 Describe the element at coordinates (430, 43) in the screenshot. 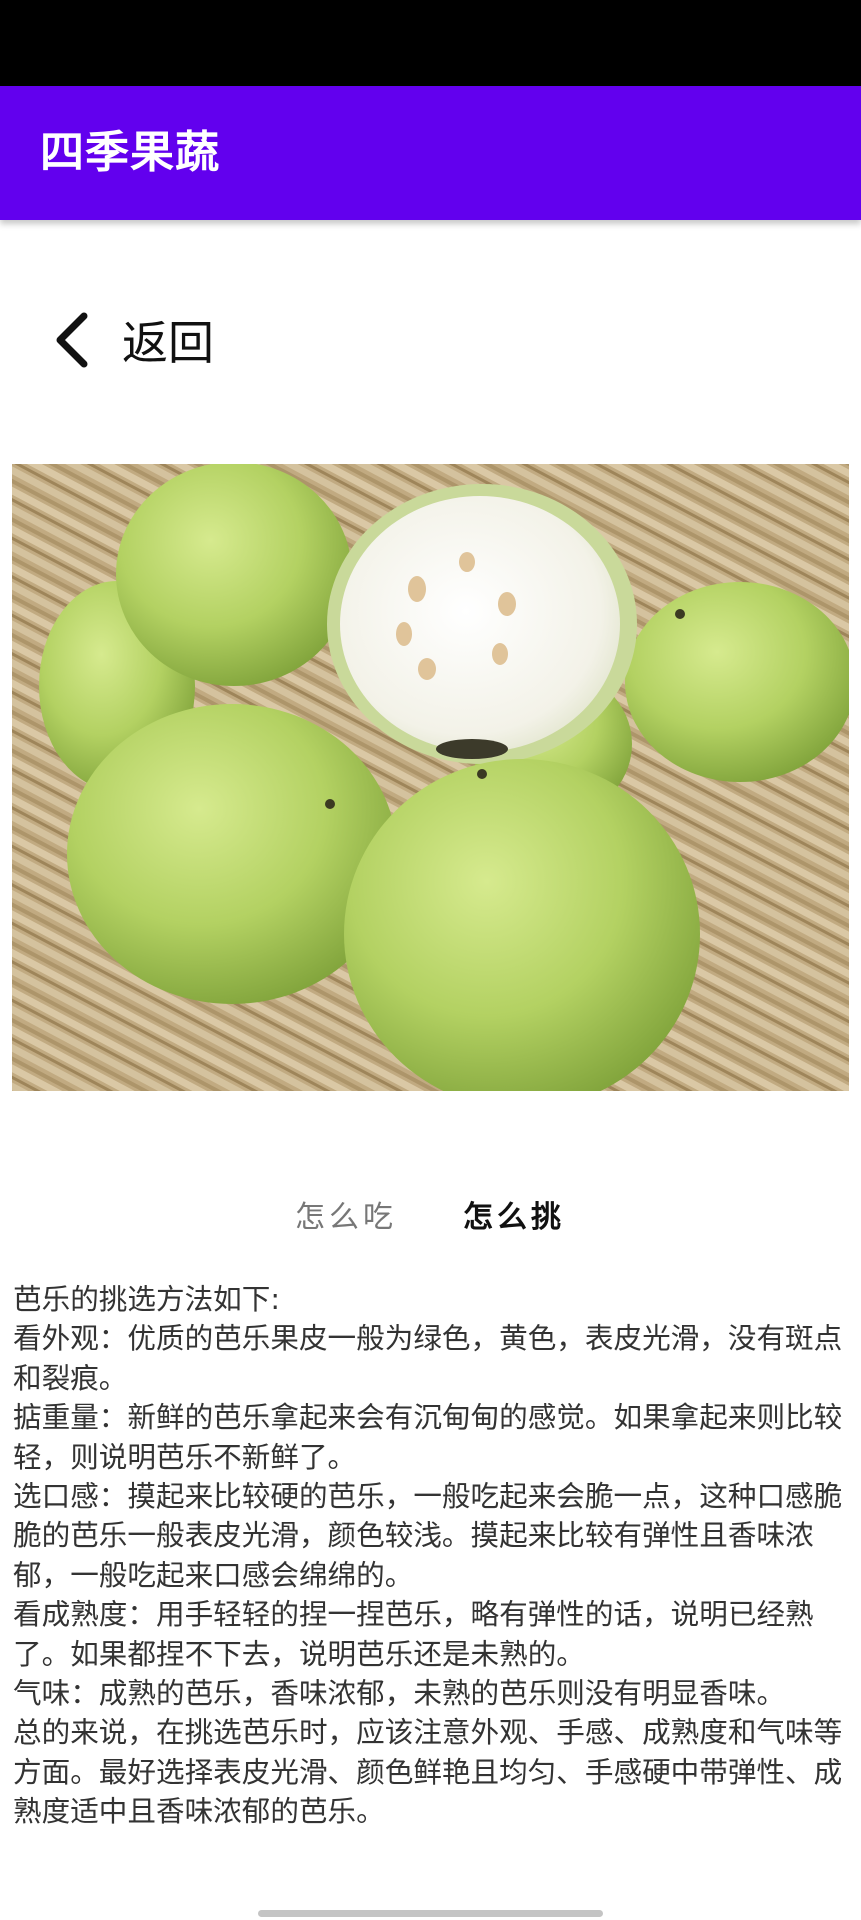

I see `status-bar` at that location.